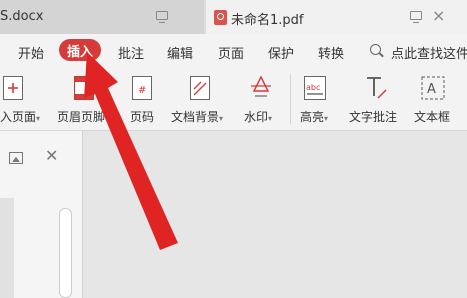 The height and width of the screenshot is (298, 467). What do you see at coordinates (102, 17) in the screenshot?
I see `tab-docx: S.docx` at bounding box center [102, 17].